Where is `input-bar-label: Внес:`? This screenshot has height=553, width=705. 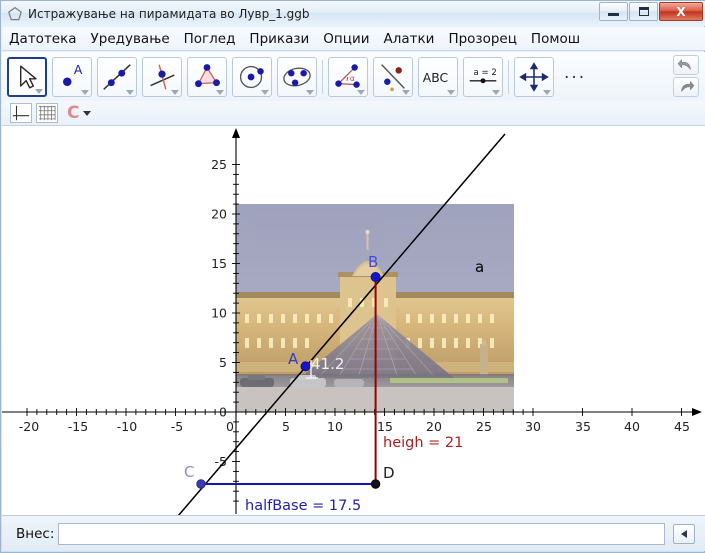
input-bar-label: Внес: is located at coordinates (35, 533).